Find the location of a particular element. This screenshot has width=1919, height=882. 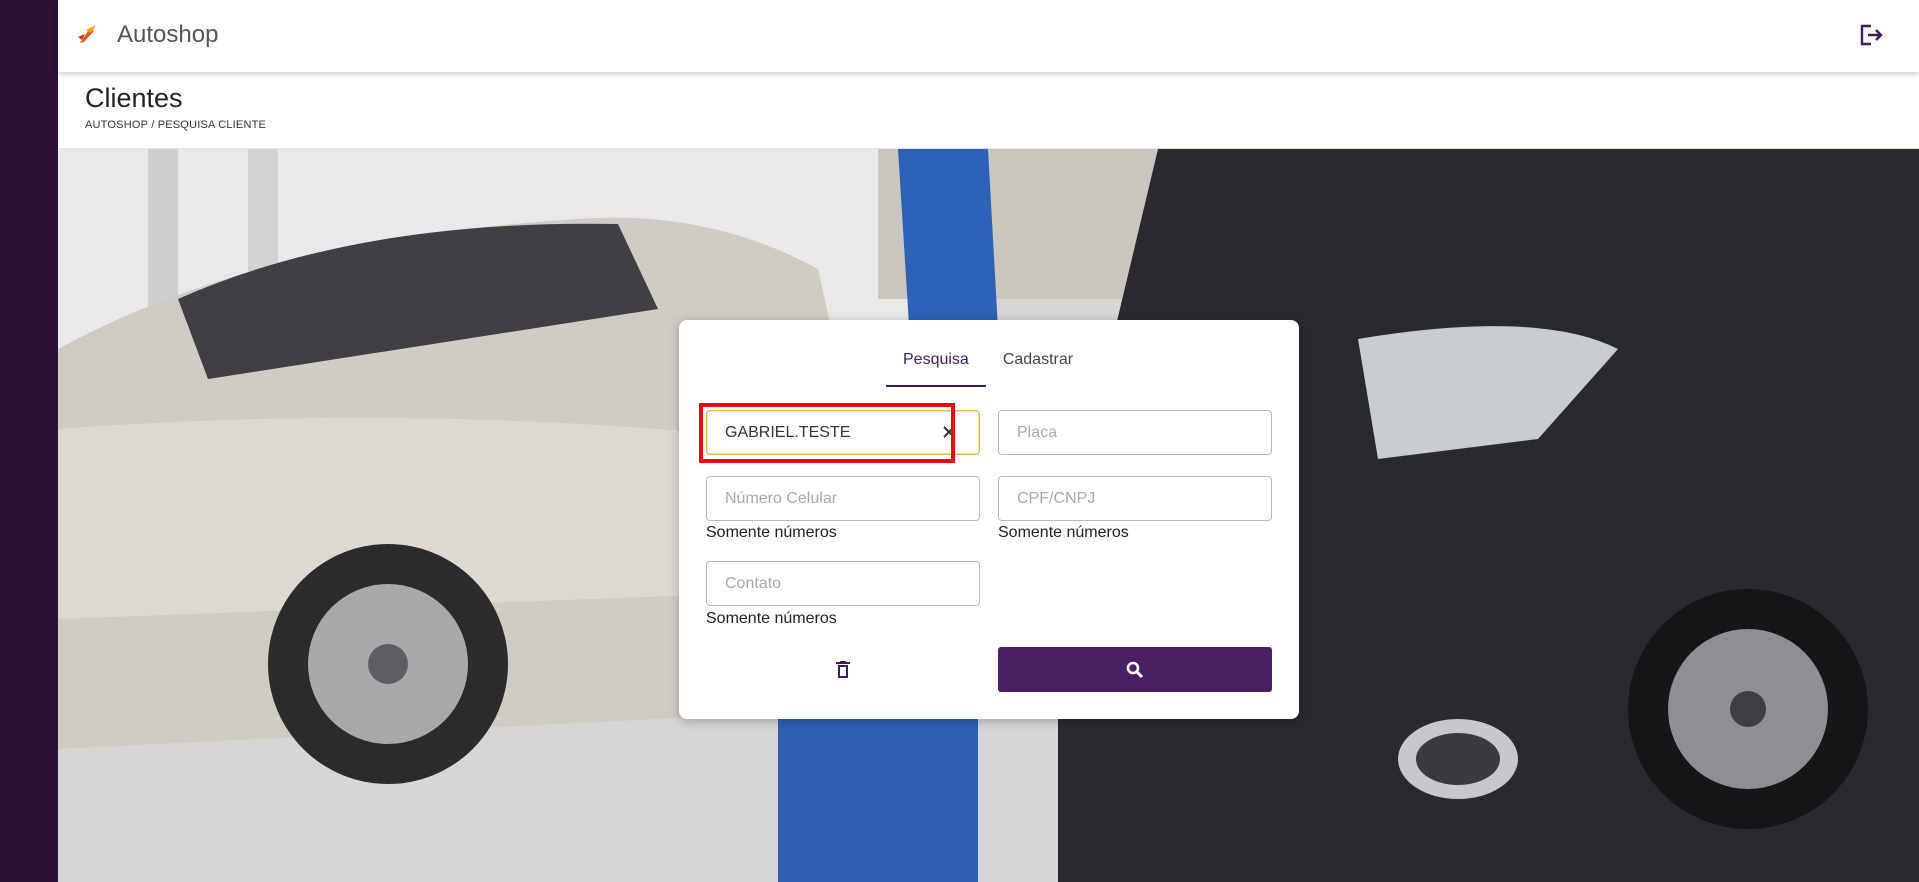

tab-pesquisa: Pesquisa is located at coordinates (936, 364).